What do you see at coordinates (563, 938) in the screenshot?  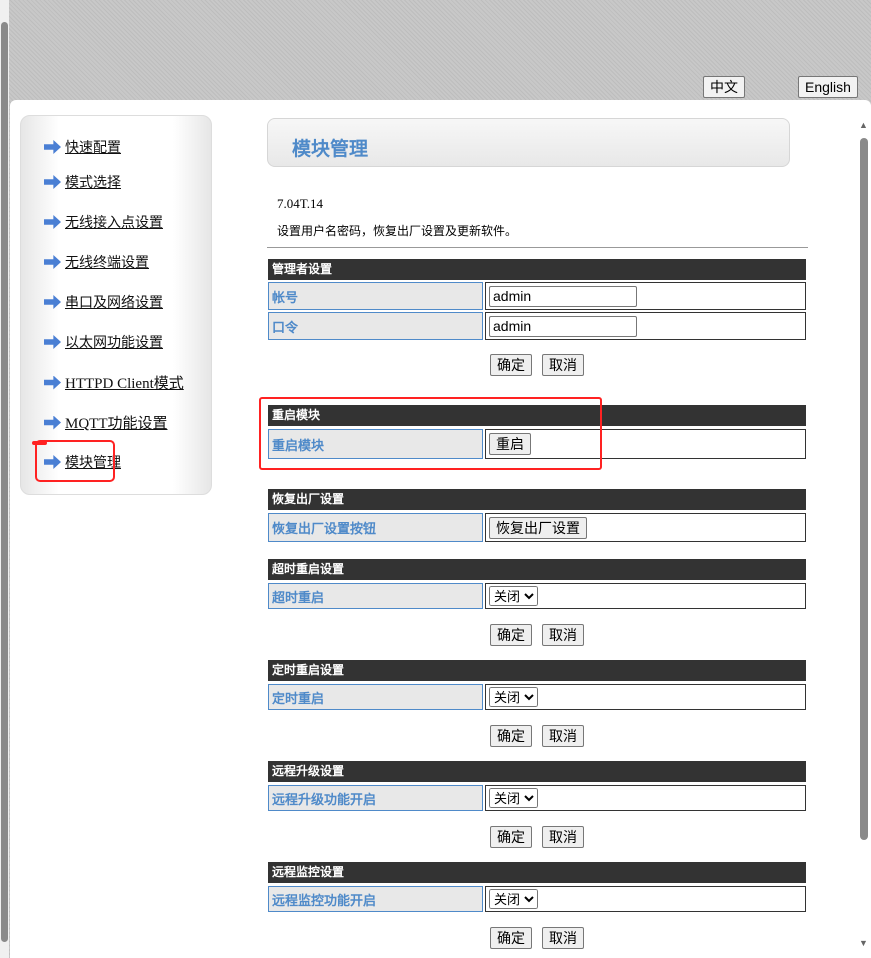 I see `monitor-cancel-button: 取消` at bounding box center [563, 938].